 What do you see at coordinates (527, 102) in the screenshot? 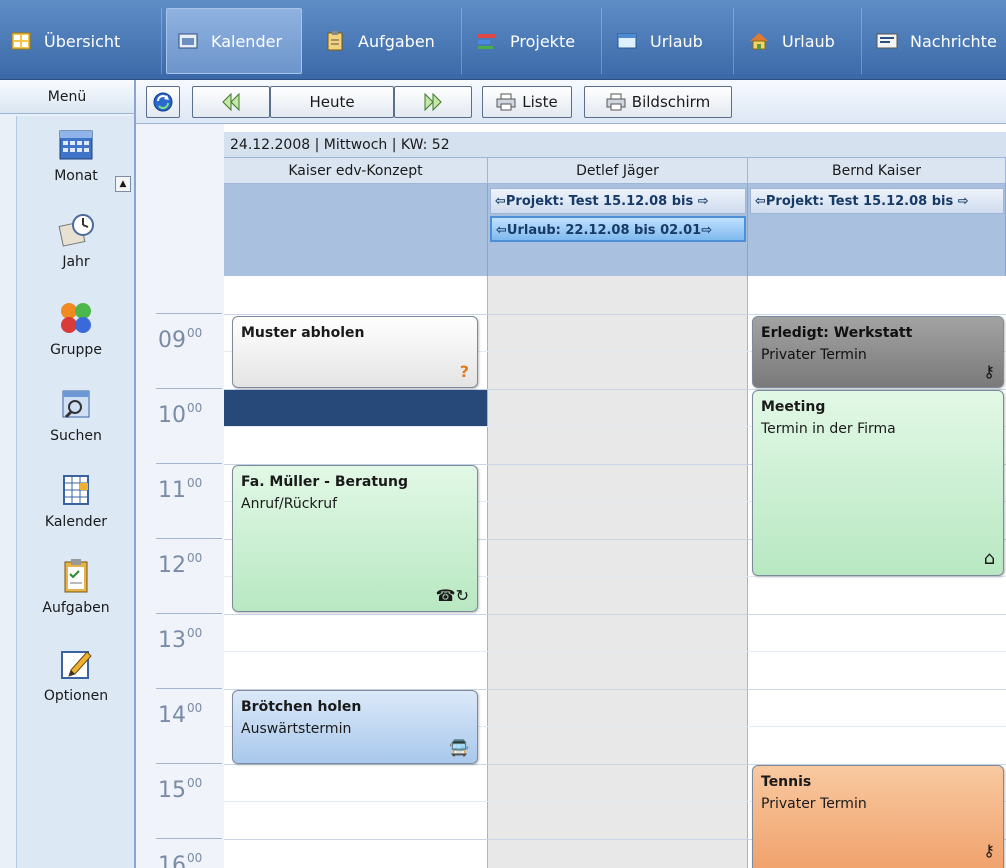
I see `print-list-button: Liste` at bounding box center [527, 102].